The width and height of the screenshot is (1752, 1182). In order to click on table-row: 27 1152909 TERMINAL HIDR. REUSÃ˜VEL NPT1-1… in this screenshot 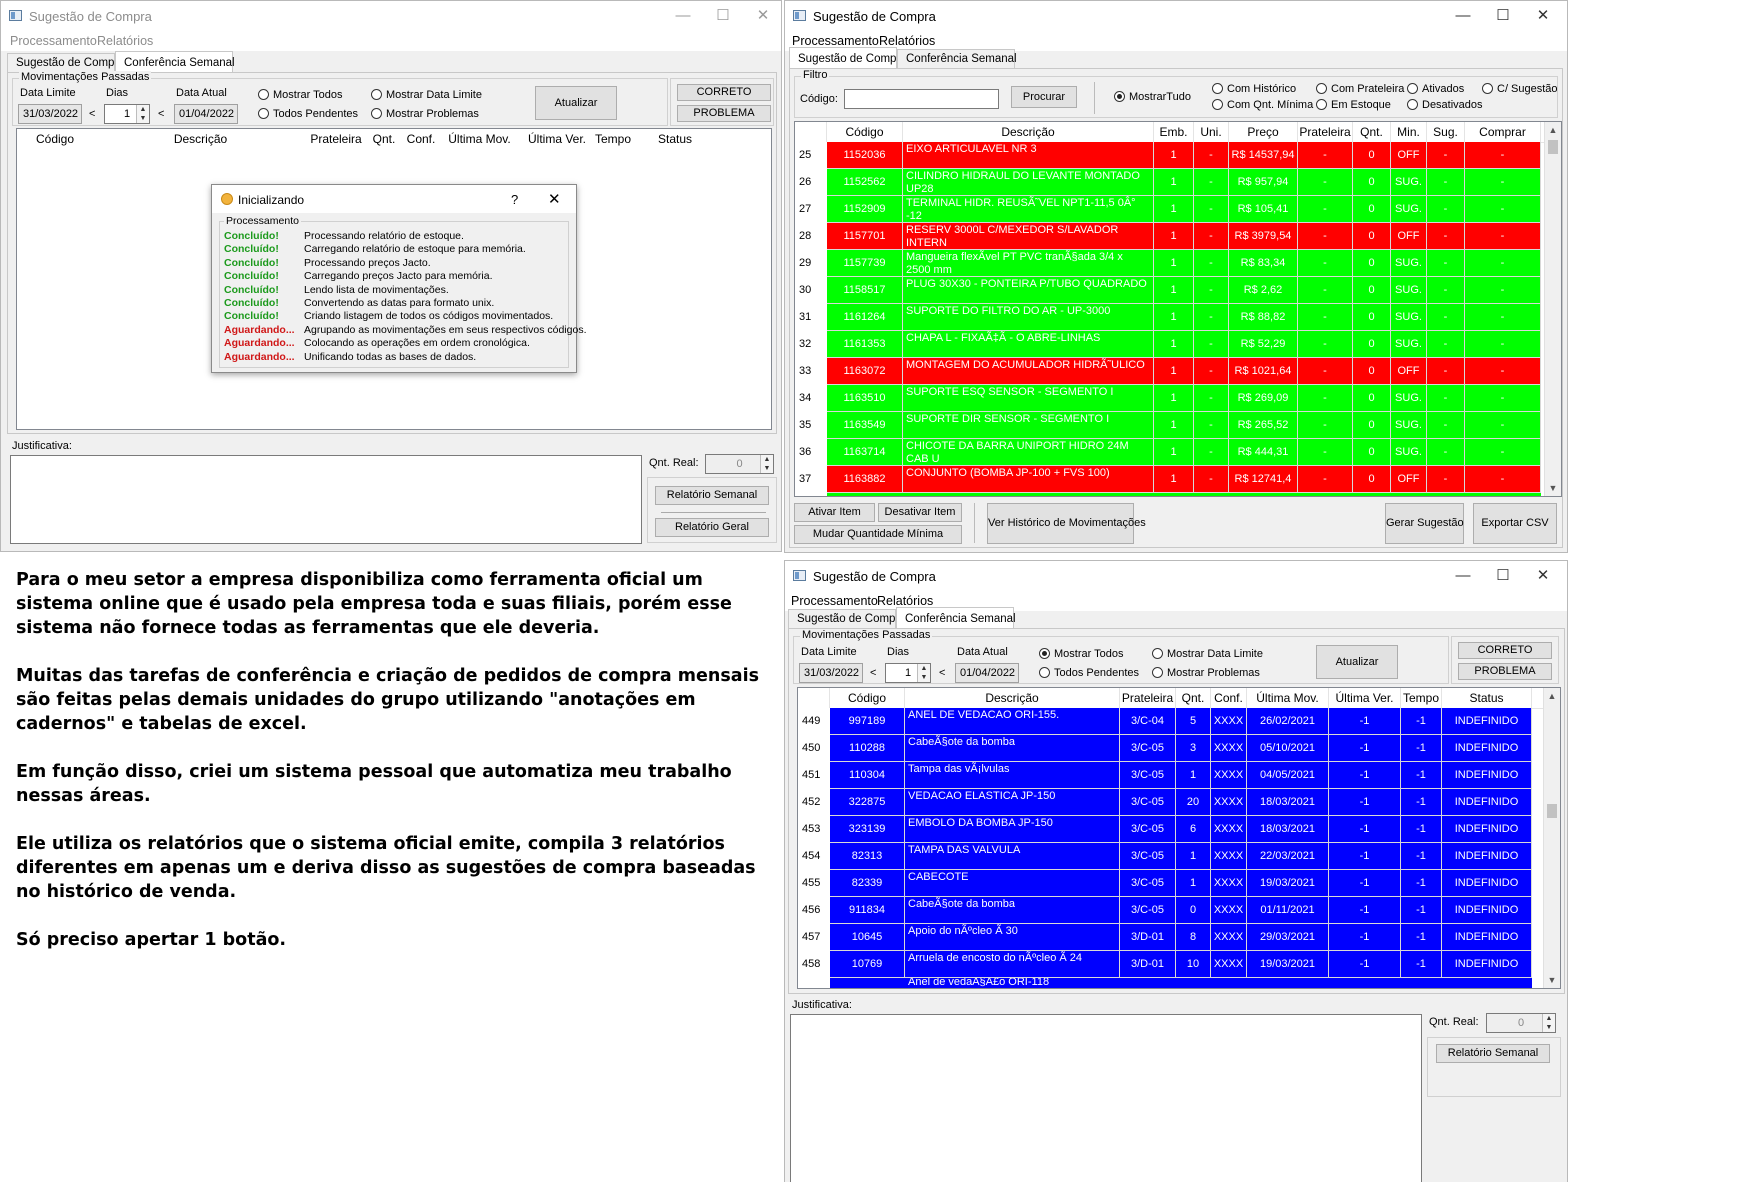, I will do `click(1170, 209)`.